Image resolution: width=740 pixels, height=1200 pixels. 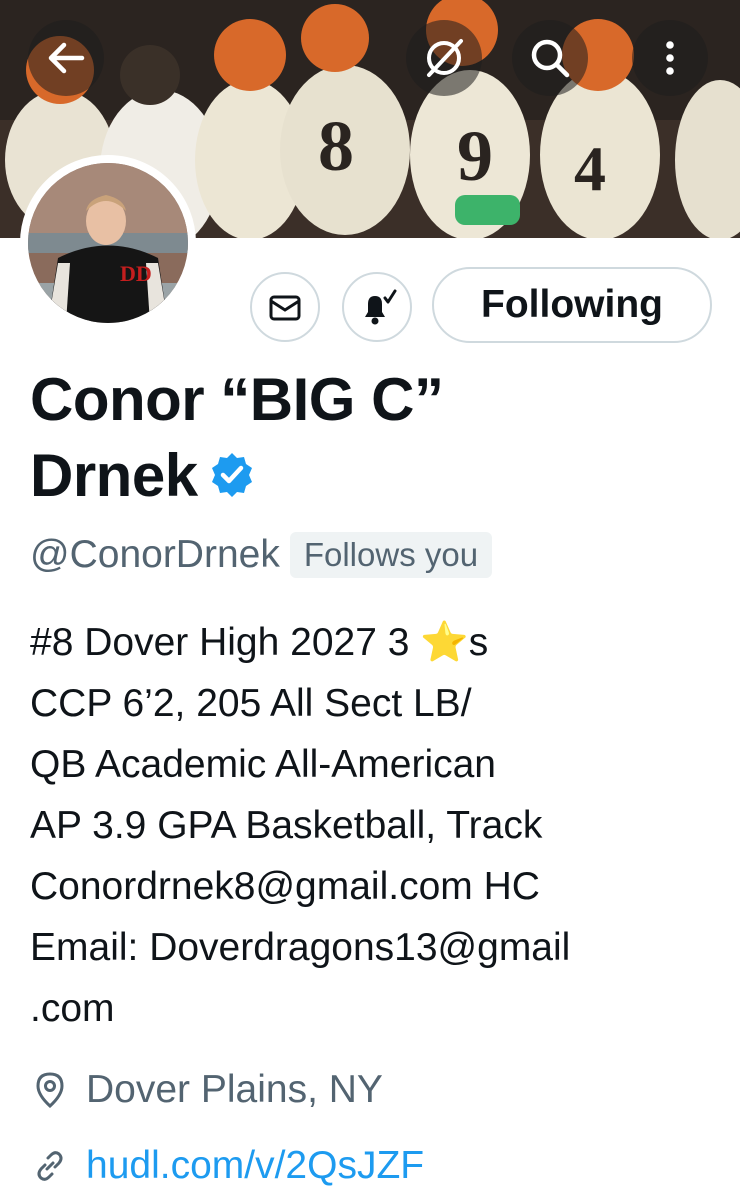 I want to click on svg-text: 4, so click(x=590, y=168).